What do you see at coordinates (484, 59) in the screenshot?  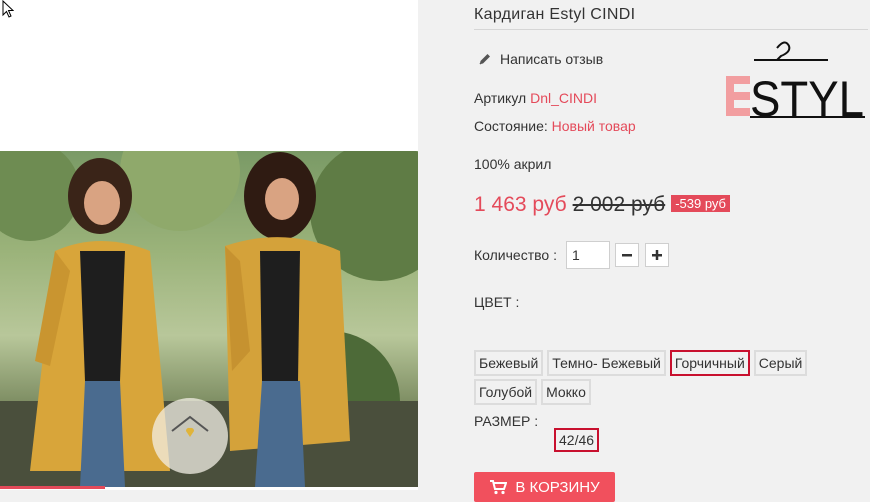 I see `pencil-icon` at bounding box center [484, 59].